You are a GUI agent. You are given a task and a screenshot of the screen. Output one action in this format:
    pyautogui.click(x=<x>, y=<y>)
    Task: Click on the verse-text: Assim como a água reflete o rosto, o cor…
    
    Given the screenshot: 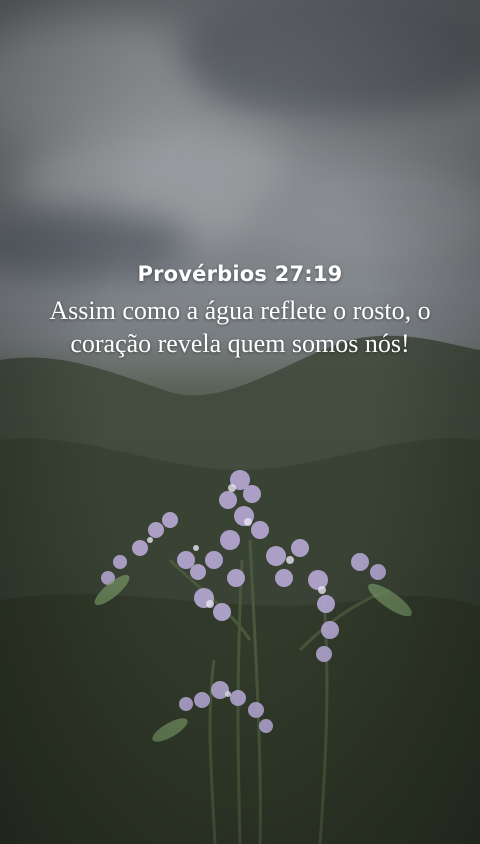 What is the action you would take?
    pyautogui.click(x=240, y=327)
    